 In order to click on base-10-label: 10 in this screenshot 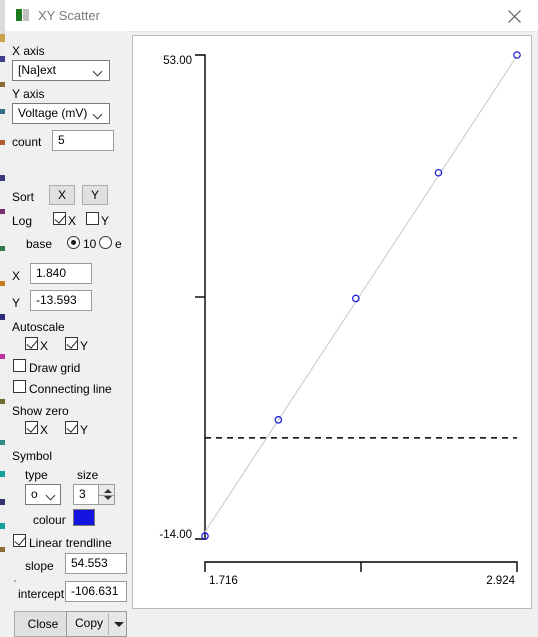, I will do `click(90, 244)`.